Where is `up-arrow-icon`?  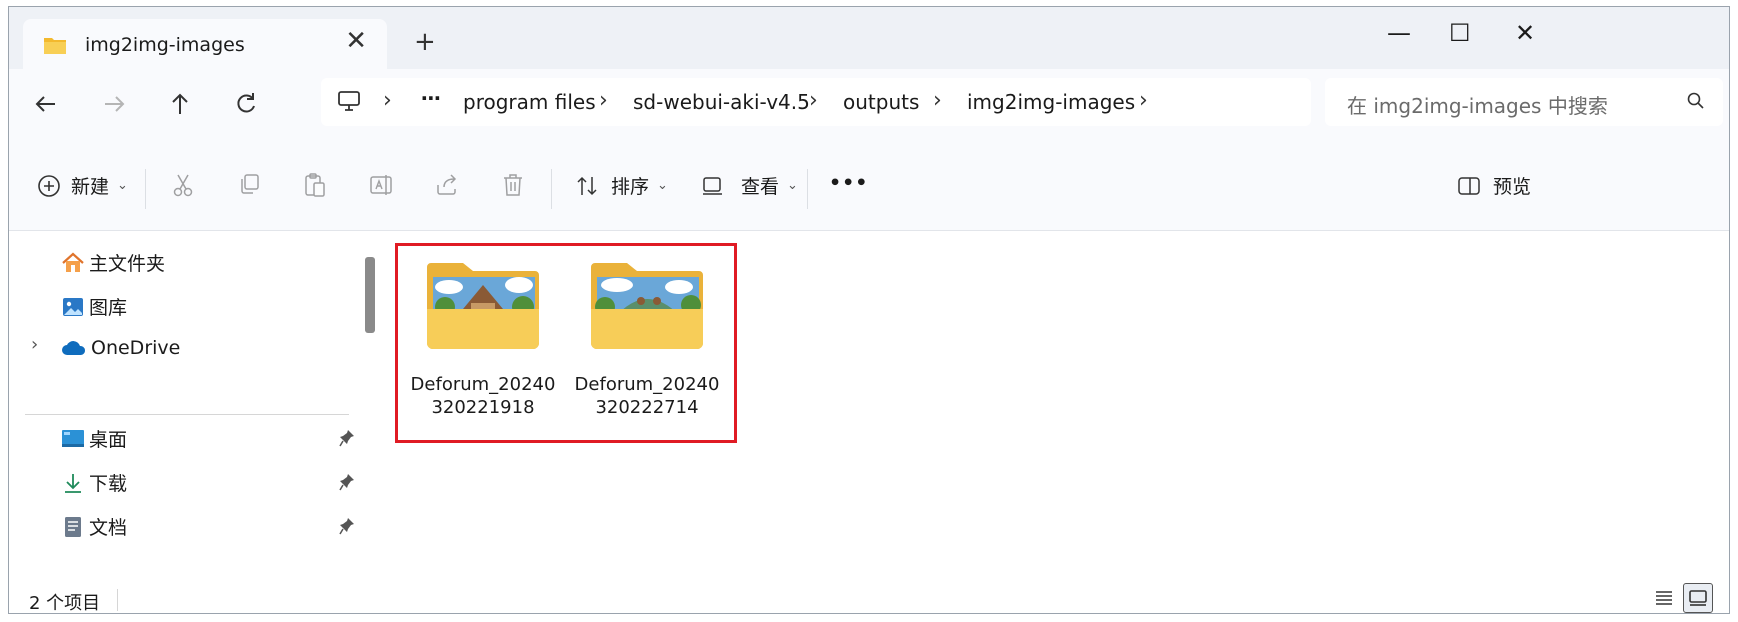 up-arrow-icon is located at coordinates (180, 103).